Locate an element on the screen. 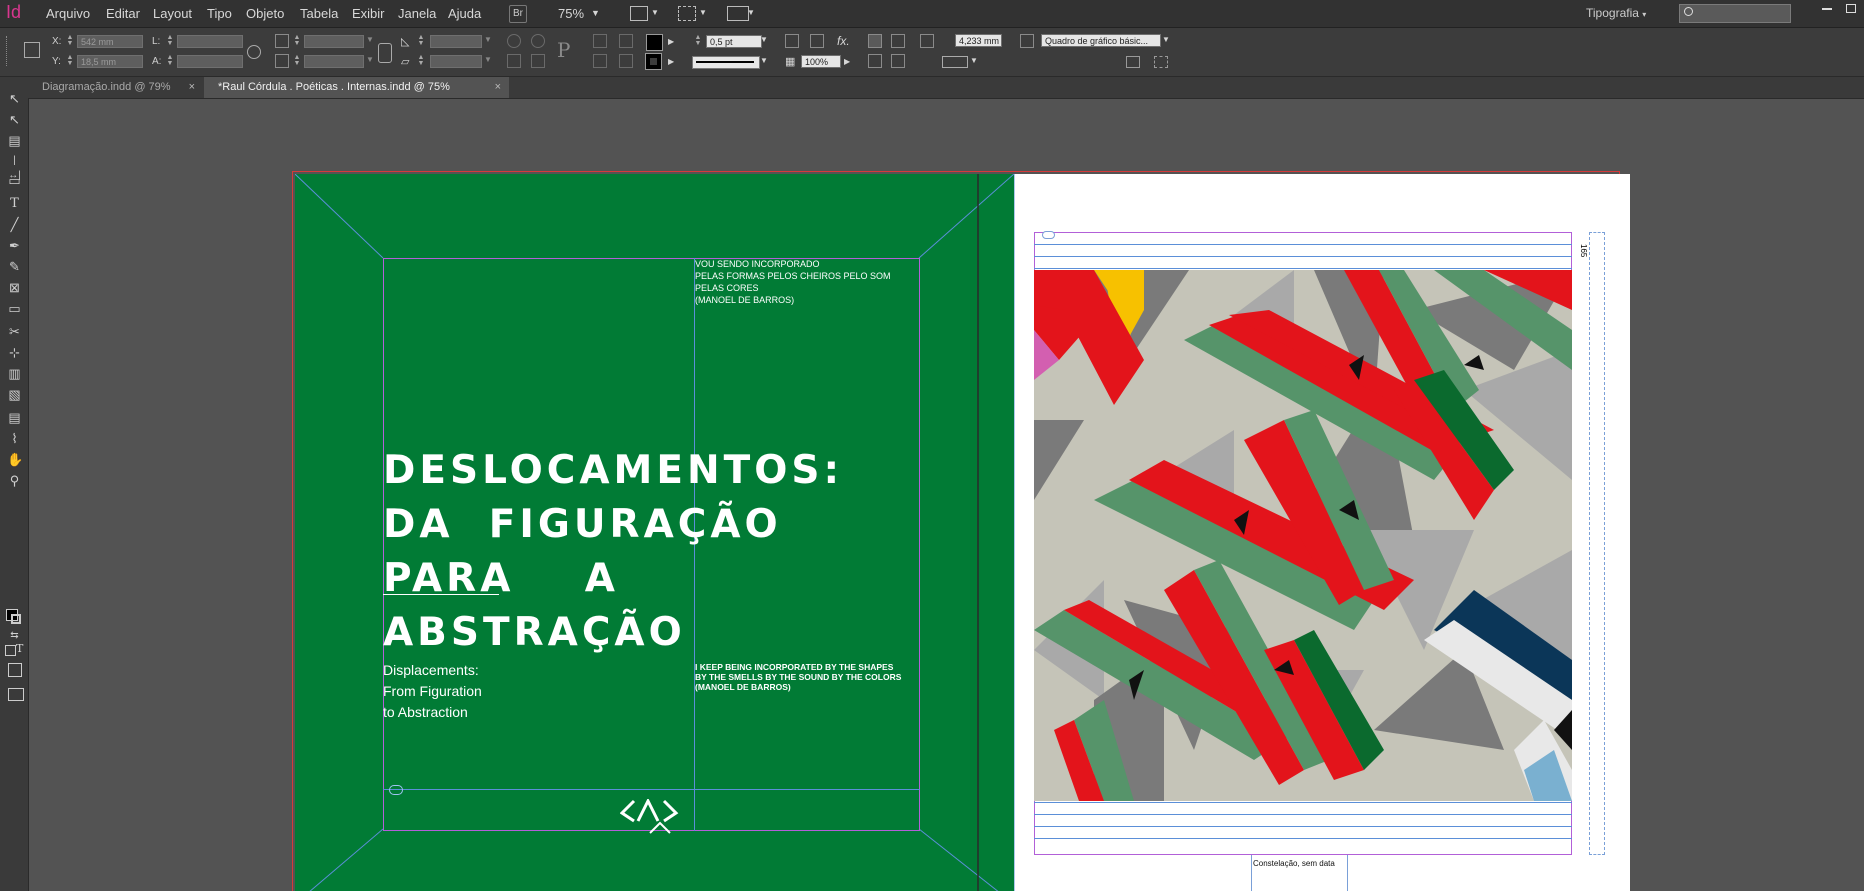 This screenshot has width=1864, height=891. free-transform-tool-icon: ⊹ is located at coordinates (14, 352).